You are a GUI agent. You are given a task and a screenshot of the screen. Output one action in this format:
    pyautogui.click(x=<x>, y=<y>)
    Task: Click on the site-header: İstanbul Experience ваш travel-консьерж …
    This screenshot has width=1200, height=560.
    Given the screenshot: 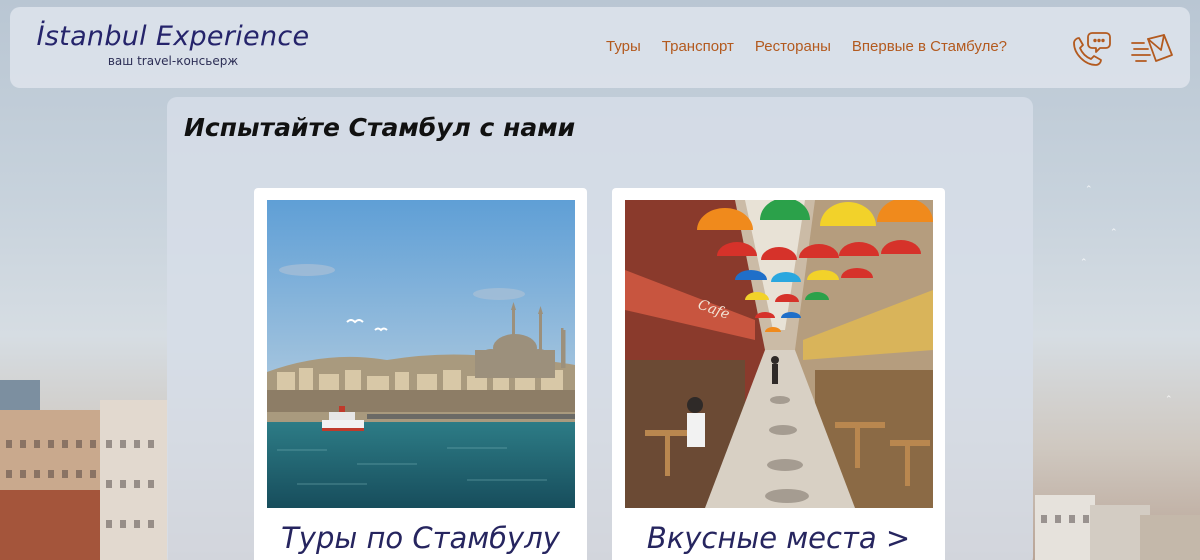 What is the action you would take?
    pyautogui.click(x=600, y=47)
    